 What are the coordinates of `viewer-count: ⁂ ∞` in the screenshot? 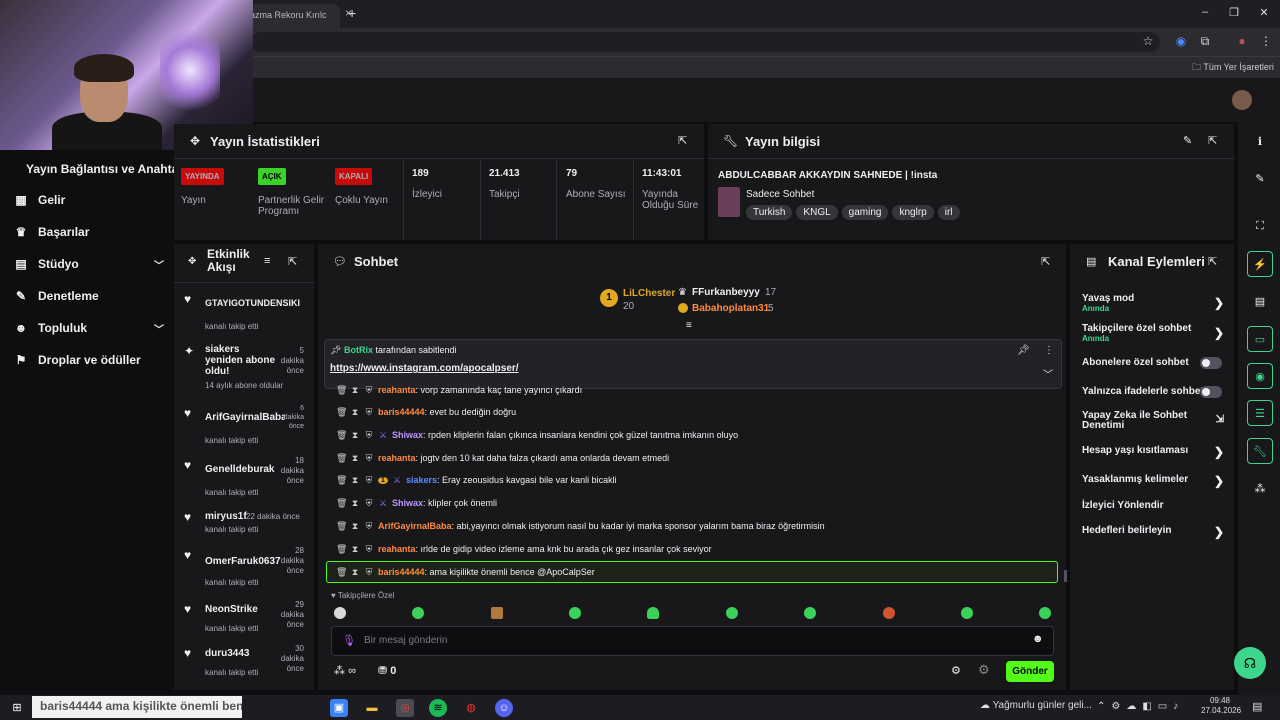 It's located at (345, 670).